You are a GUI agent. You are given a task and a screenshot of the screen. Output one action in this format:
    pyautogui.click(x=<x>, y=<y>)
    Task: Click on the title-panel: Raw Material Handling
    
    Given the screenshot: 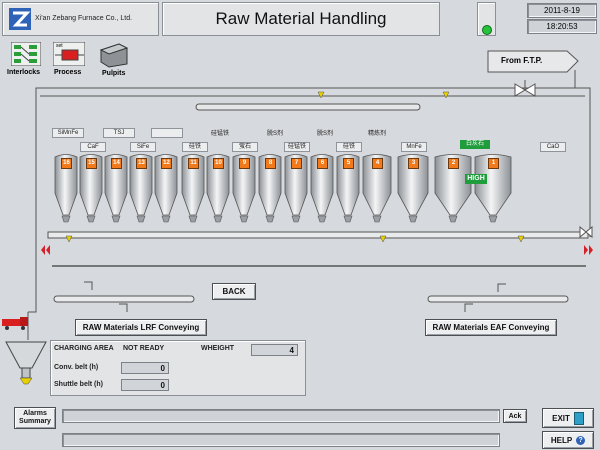 What is the action you would take?
    pyautogui.click(x=301, y=19)
    